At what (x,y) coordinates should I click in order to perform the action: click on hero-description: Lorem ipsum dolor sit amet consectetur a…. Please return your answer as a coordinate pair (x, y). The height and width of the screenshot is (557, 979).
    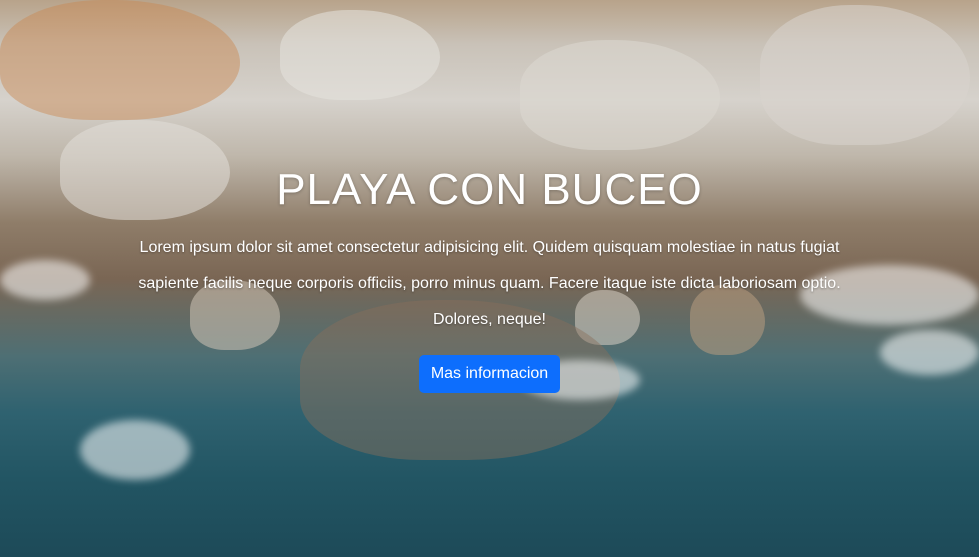
    Looking at the image, I should click on (489, 283).